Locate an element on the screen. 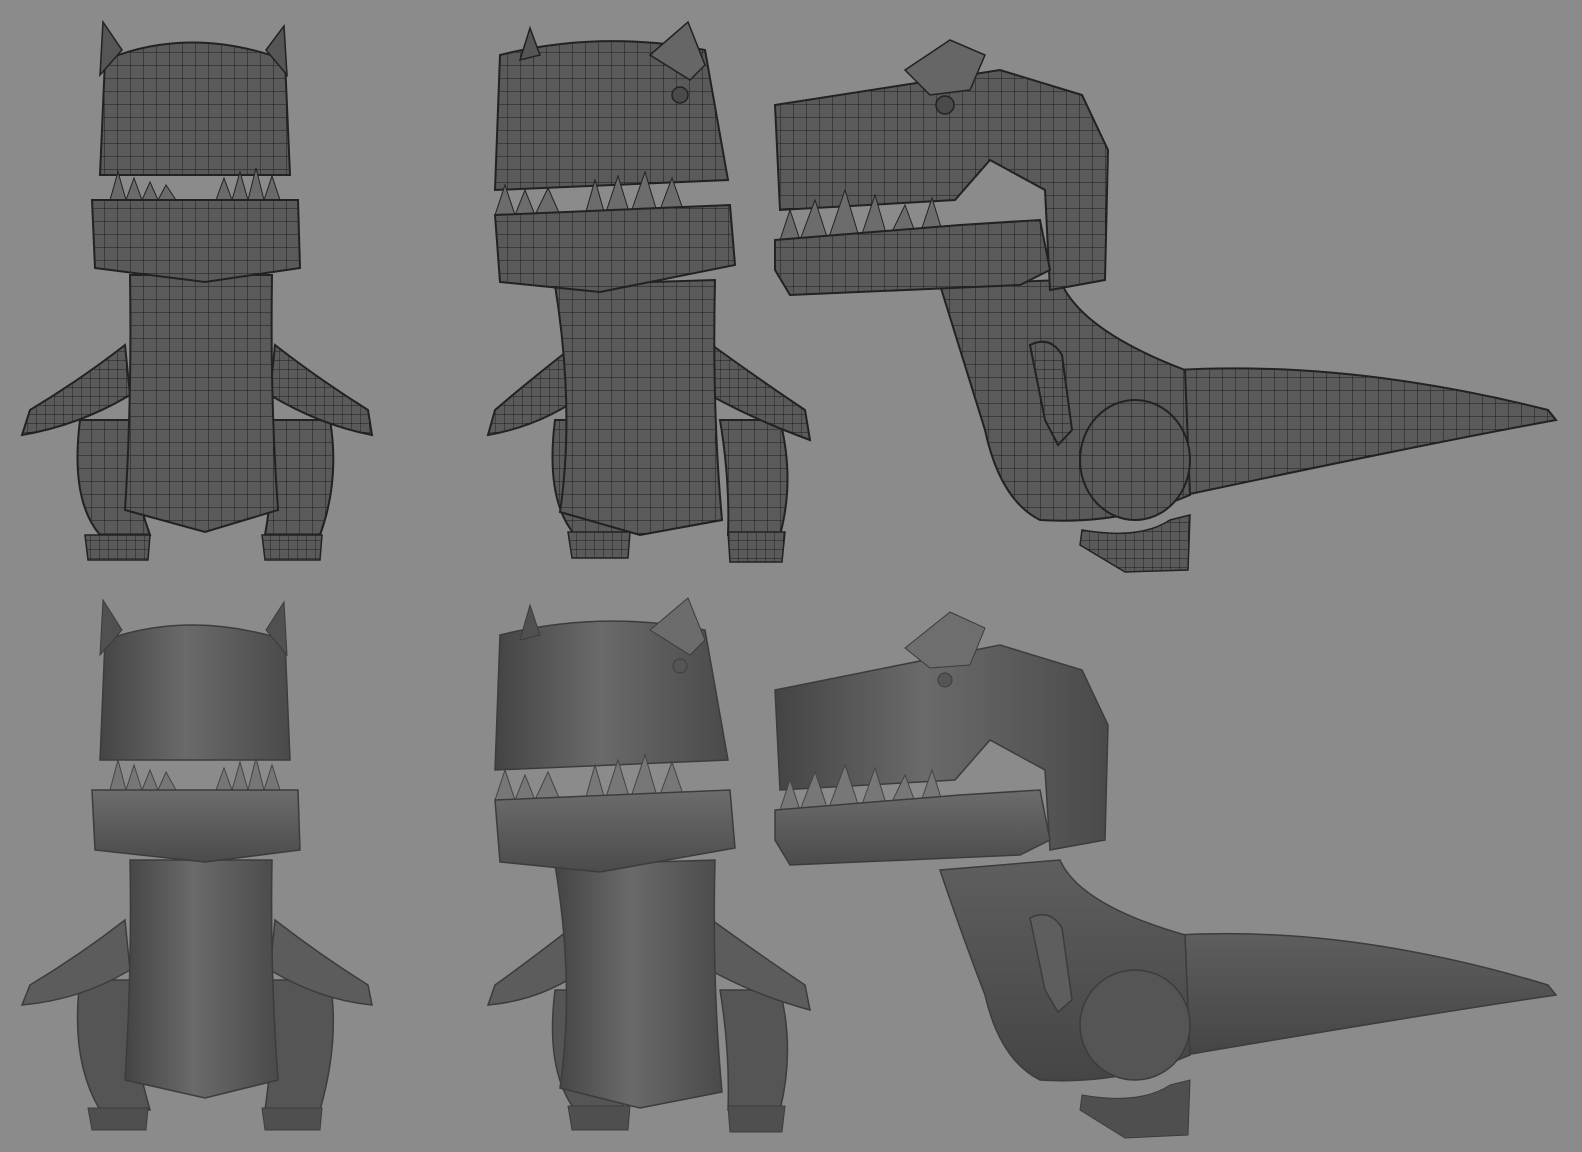 This screenshot has width=1582, height=1152. three-quarter-view-shaded is located at coordinates (648, 865).